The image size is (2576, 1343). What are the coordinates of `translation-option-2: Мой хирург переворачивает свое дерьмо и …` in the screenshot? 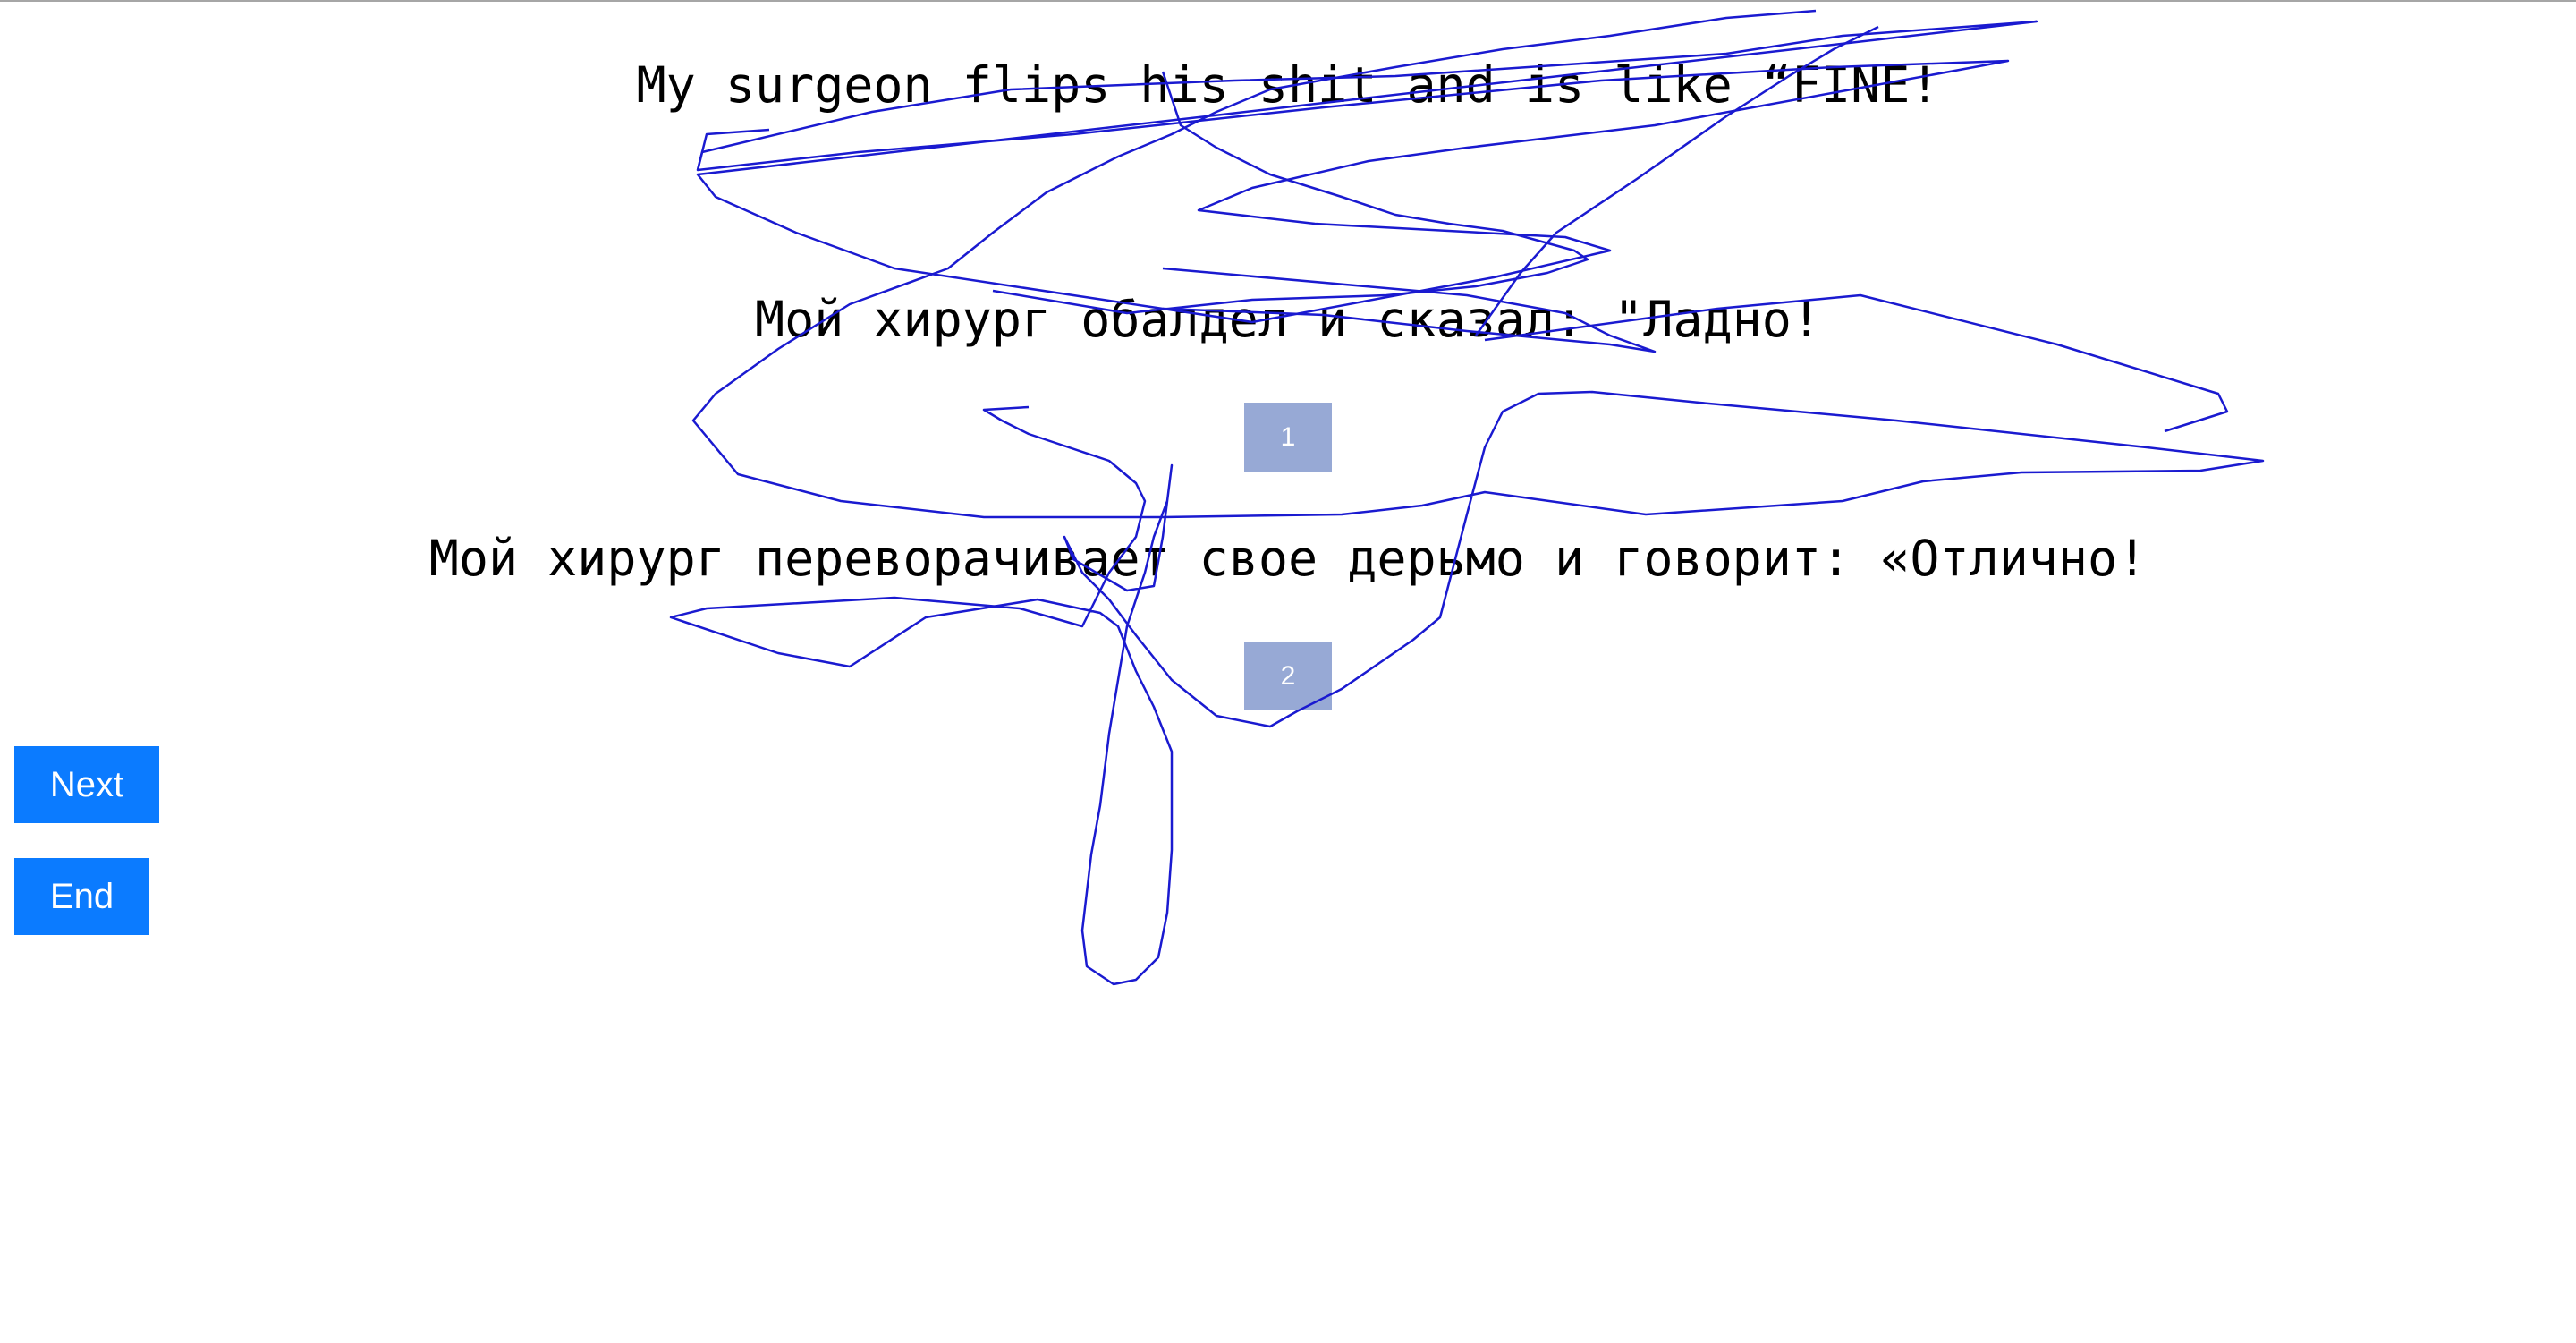 It's located at (1288, 558).